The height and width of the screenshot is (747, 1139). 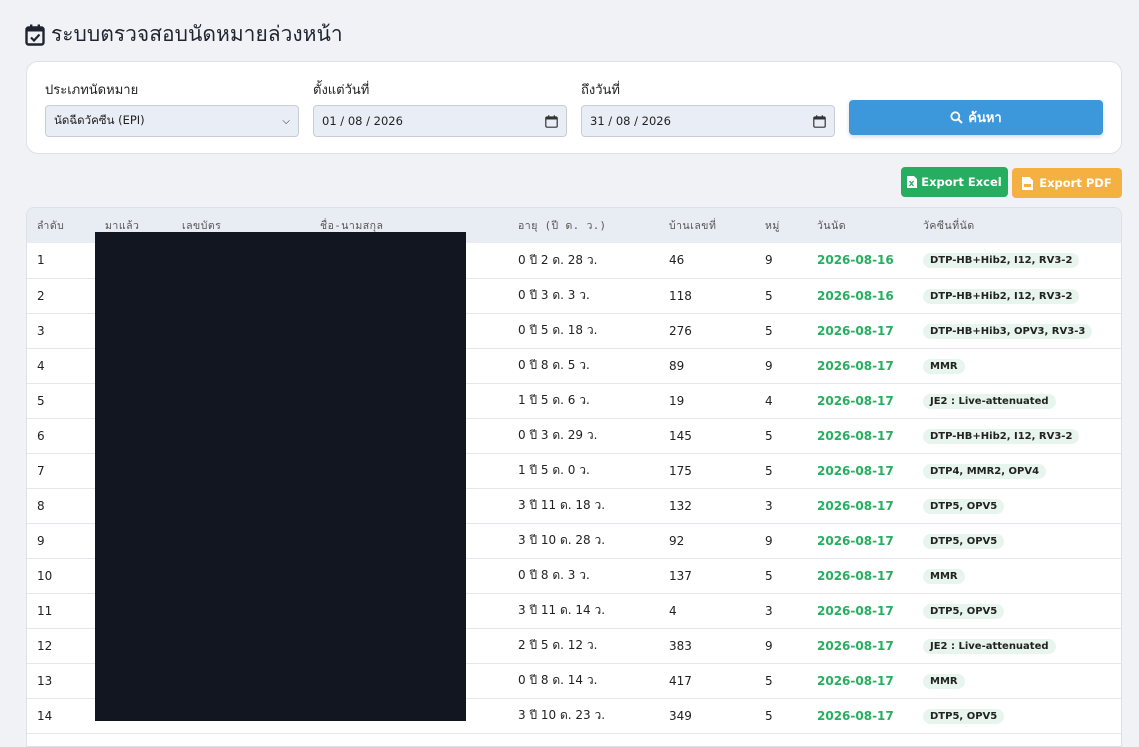 I want to click on date-to-field: ถึงวันที่ 31 / 08 / 2026, so click(x=708, y=108).